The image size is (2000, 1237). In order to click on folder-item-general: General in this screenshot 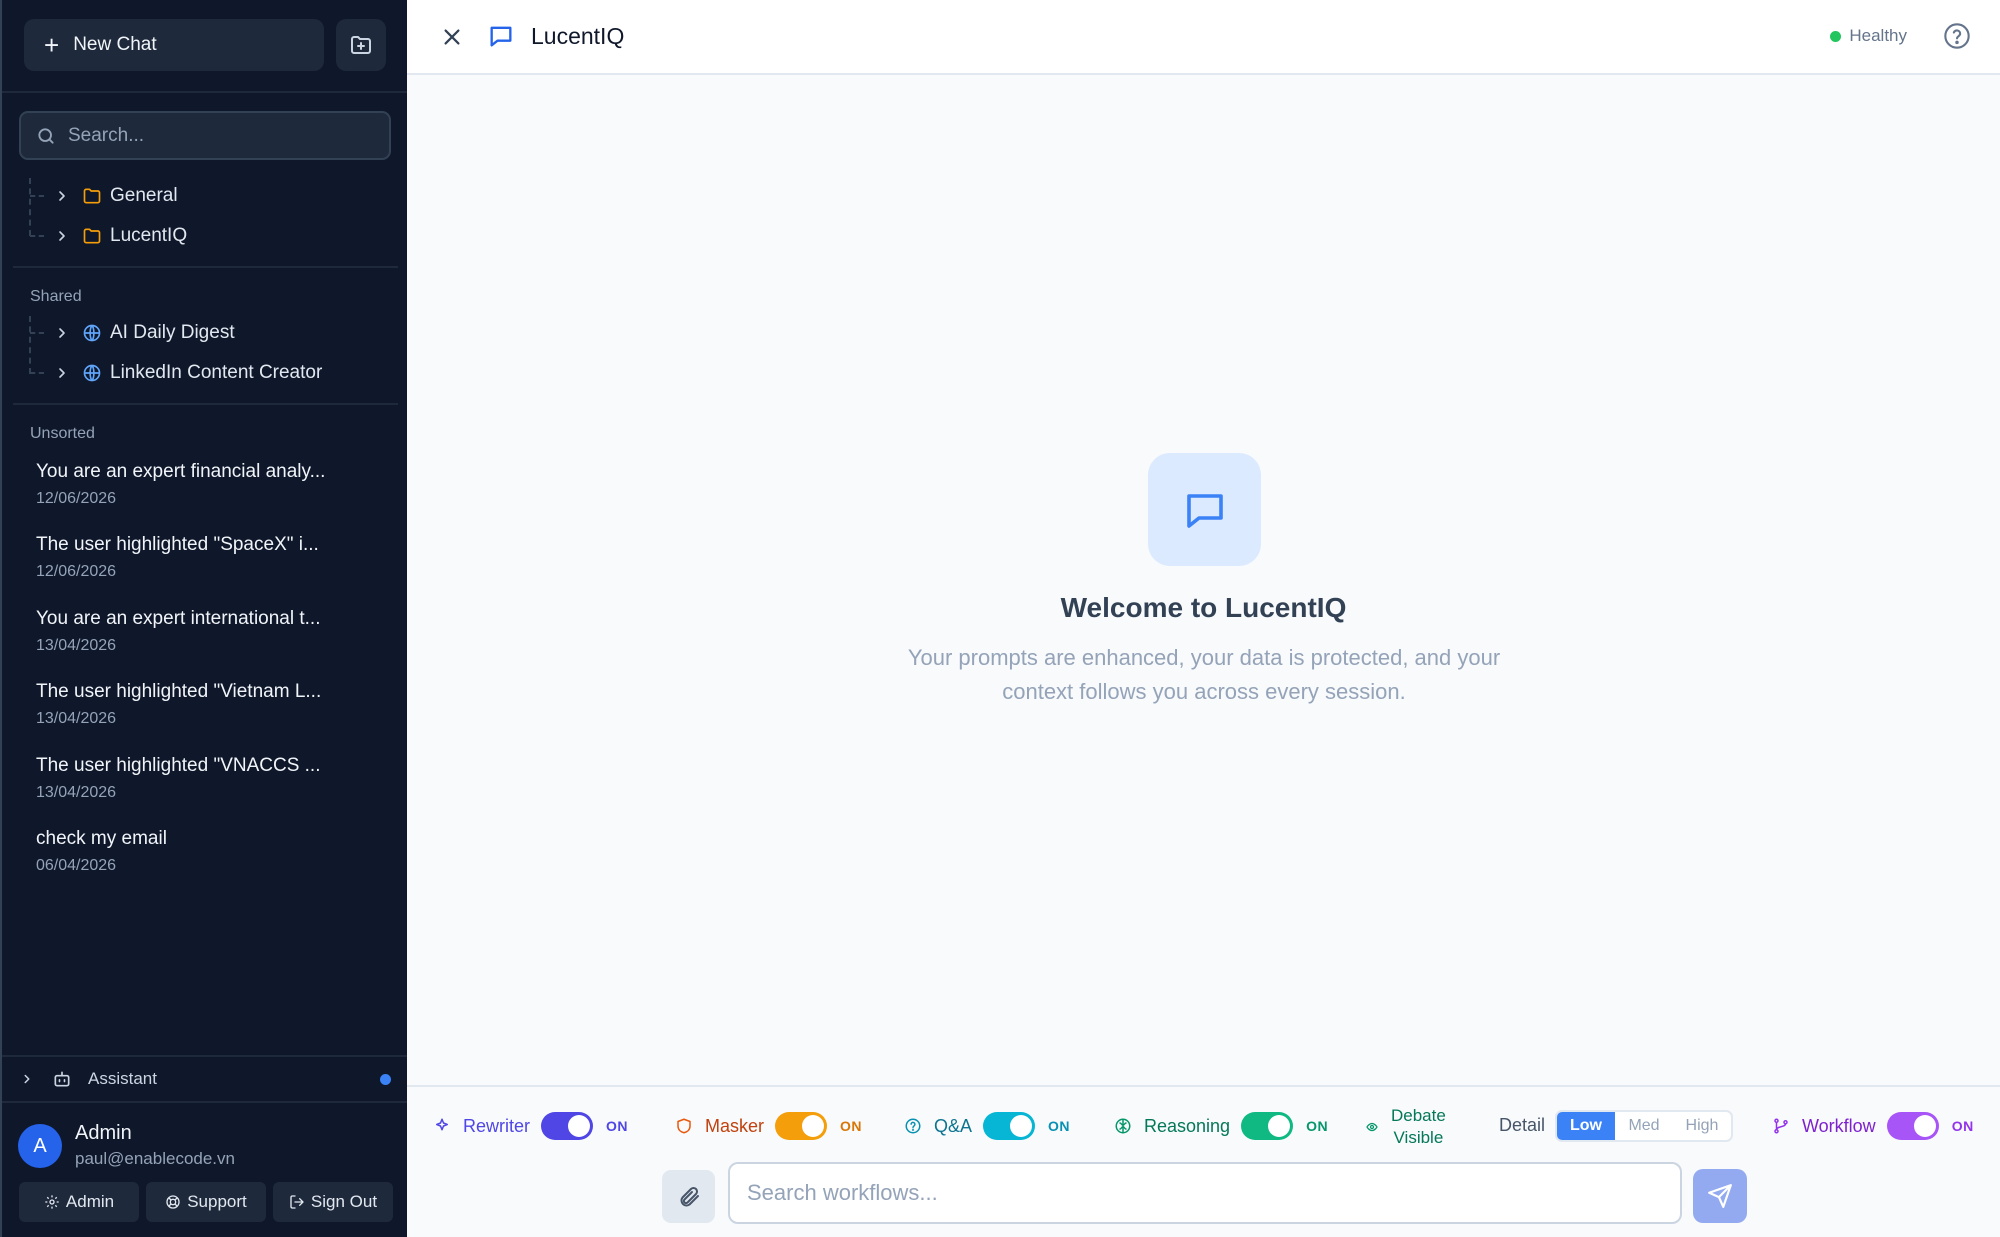, I will do `click(104, 196)`.